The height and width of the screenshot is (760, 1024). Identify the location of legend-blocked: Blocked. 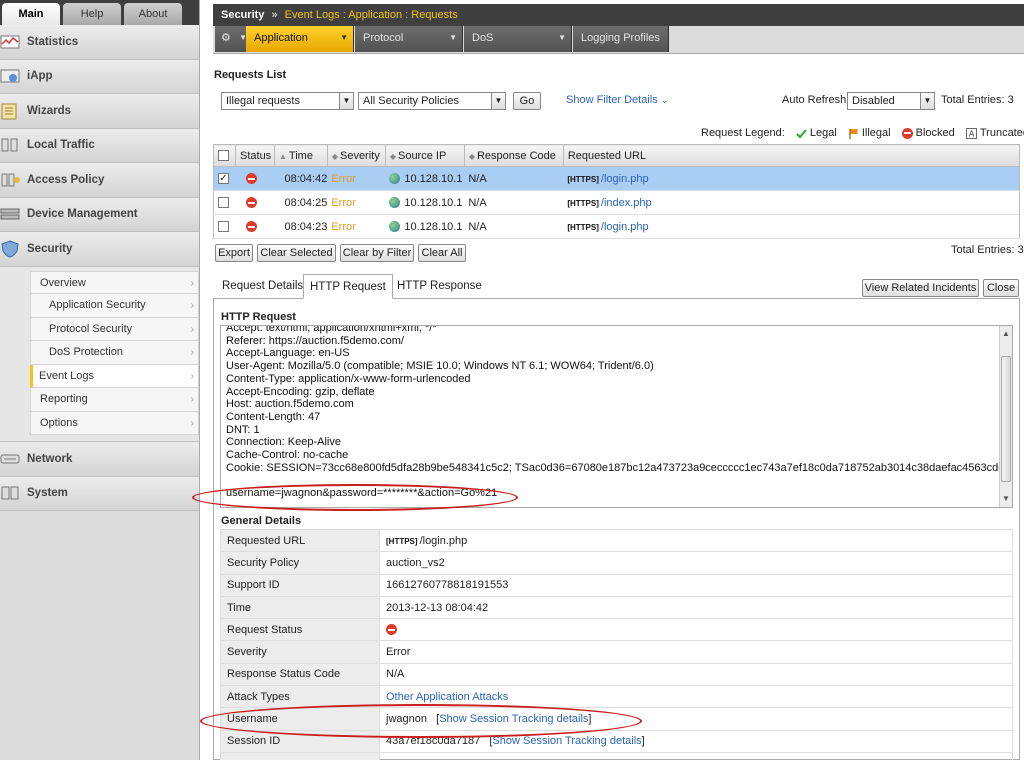
(935, 133).